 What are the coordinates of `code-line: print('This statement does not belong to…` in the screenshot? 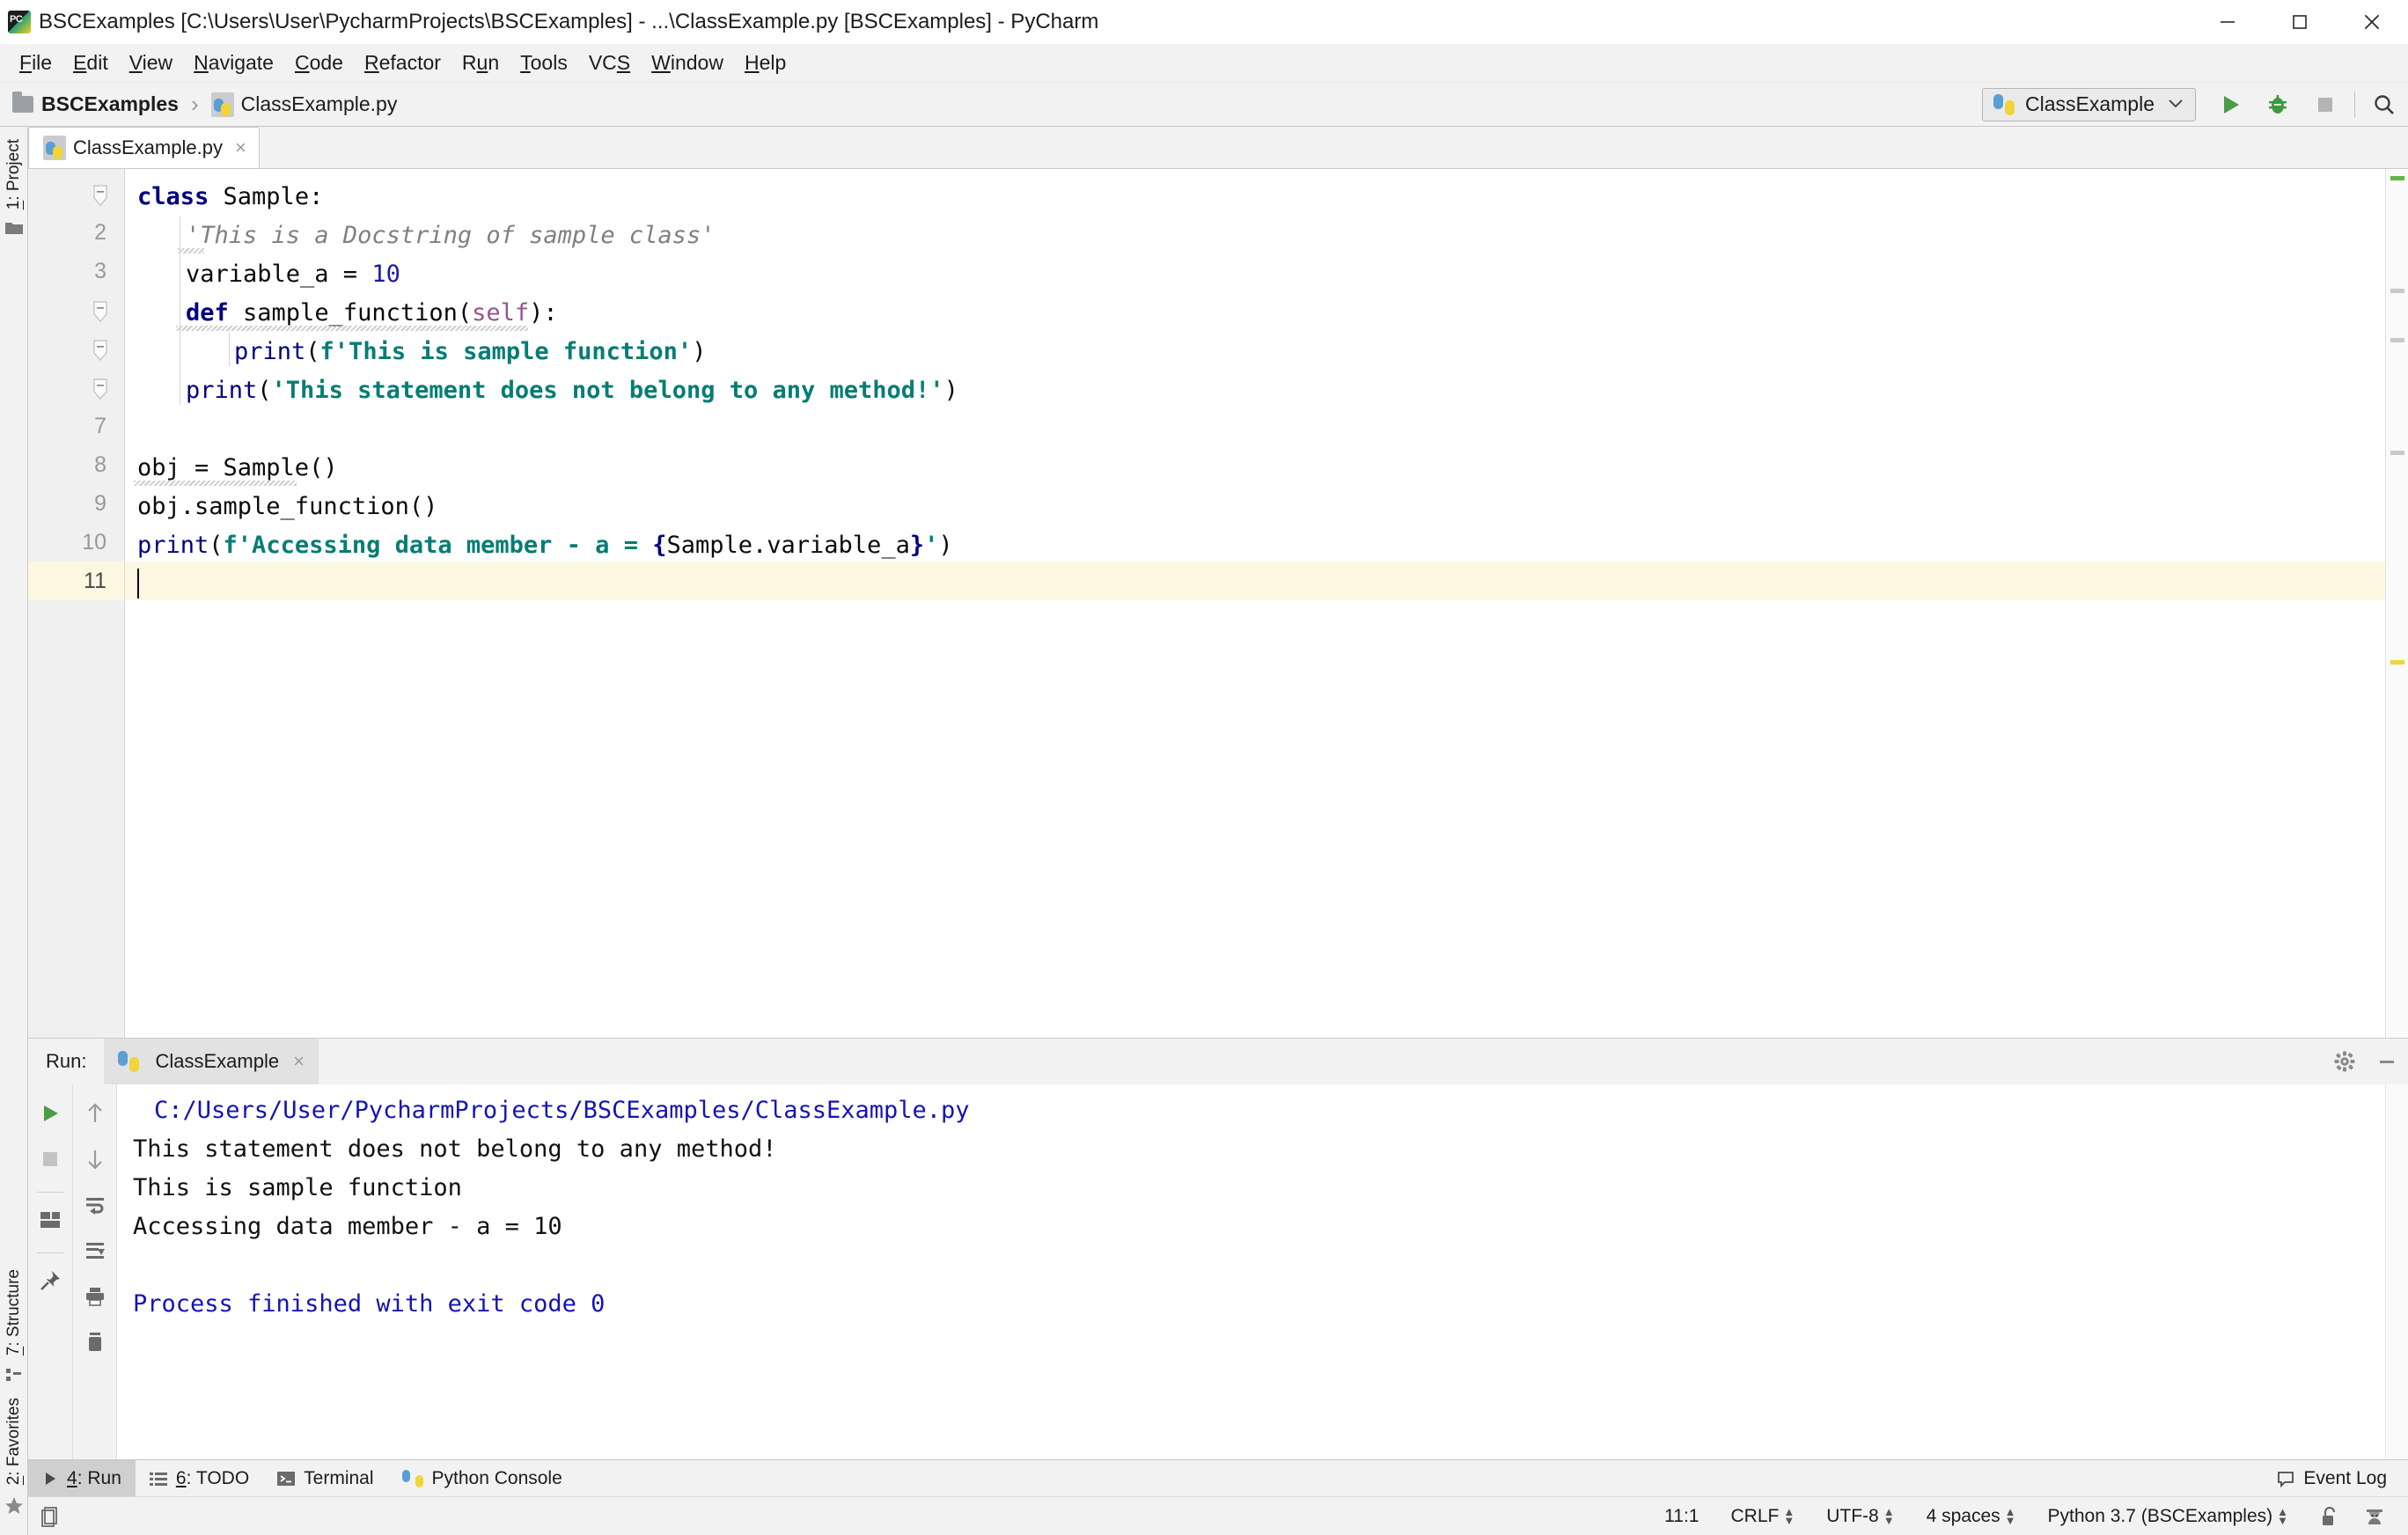 It's located at (547, 390).